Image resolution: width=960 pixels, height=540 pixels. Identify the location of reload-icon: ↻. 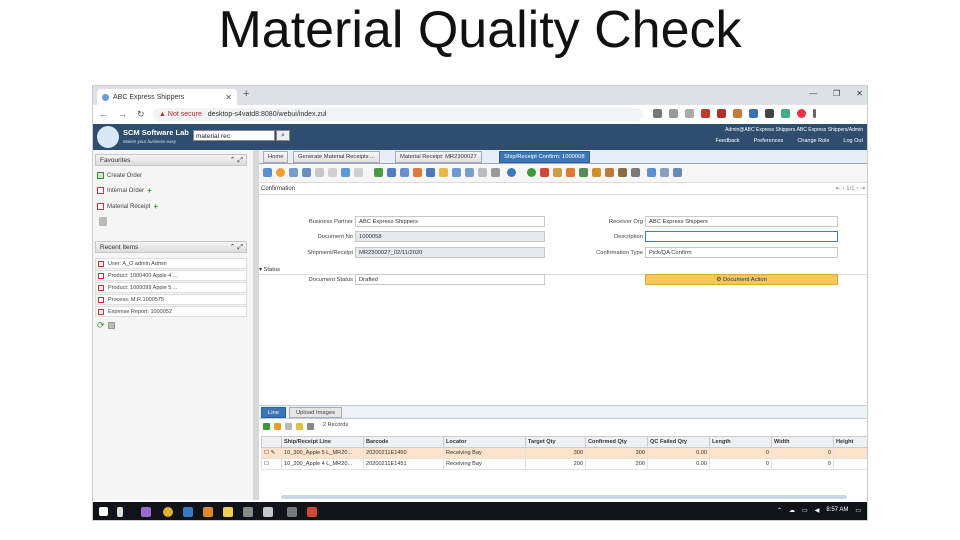
(141, 114).